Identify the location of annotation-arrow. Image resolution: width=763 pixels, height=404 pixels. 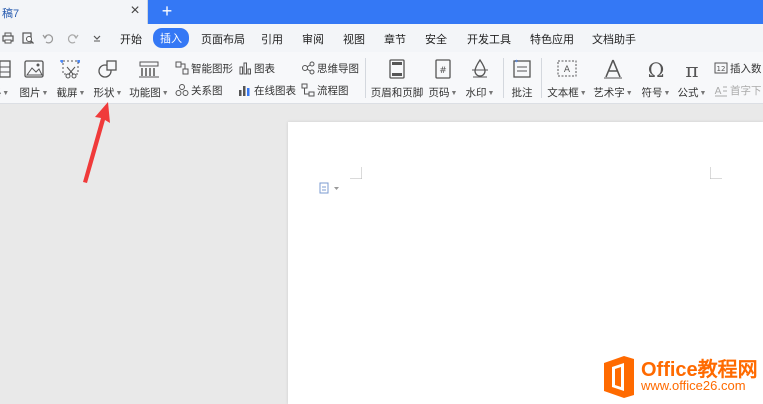
(96, 142).